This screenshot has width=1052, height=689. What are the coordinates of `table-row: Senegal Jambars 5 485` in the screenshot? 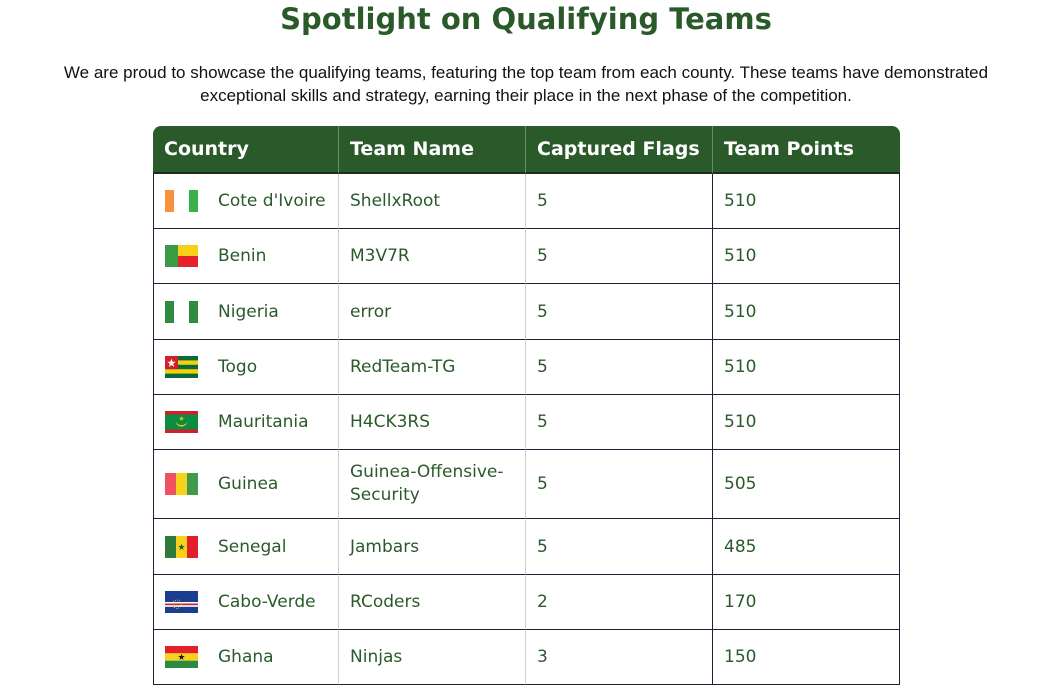 It's located at (526, 547).